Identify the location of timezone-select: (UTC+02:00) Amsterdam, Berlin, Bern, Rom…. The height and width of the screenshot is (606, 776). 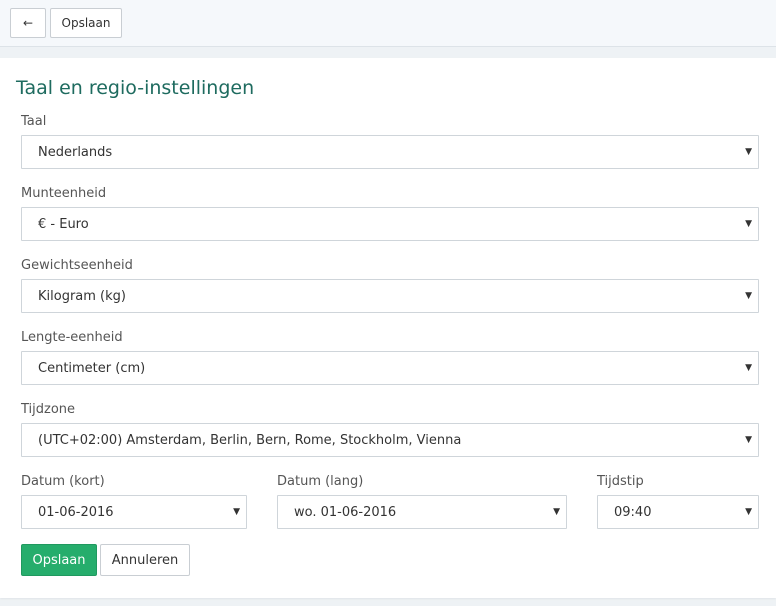
(390, 440).